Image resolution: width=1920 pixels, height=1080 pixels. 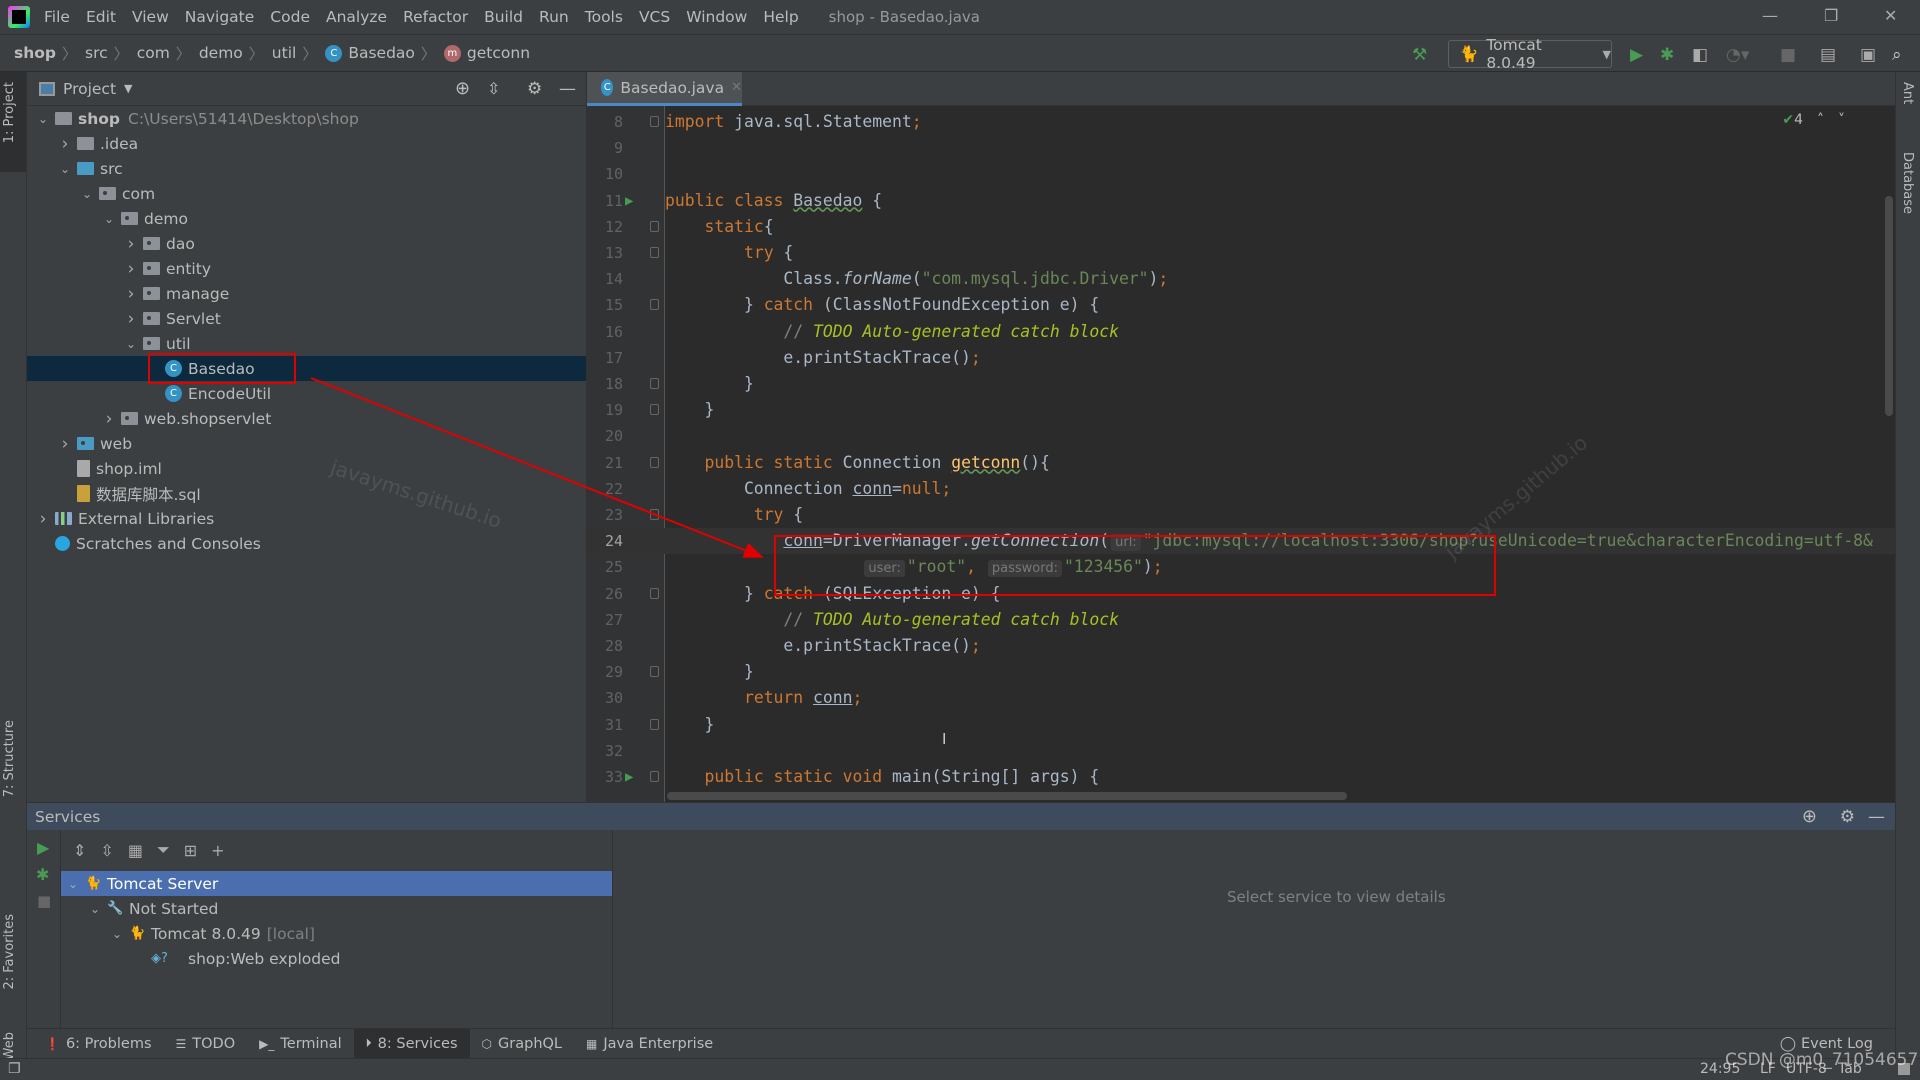 What do you see at coordinates (306, 318) in the screenshot?
I see `tree-item: › Servlet` at bounding box center [306, 318].